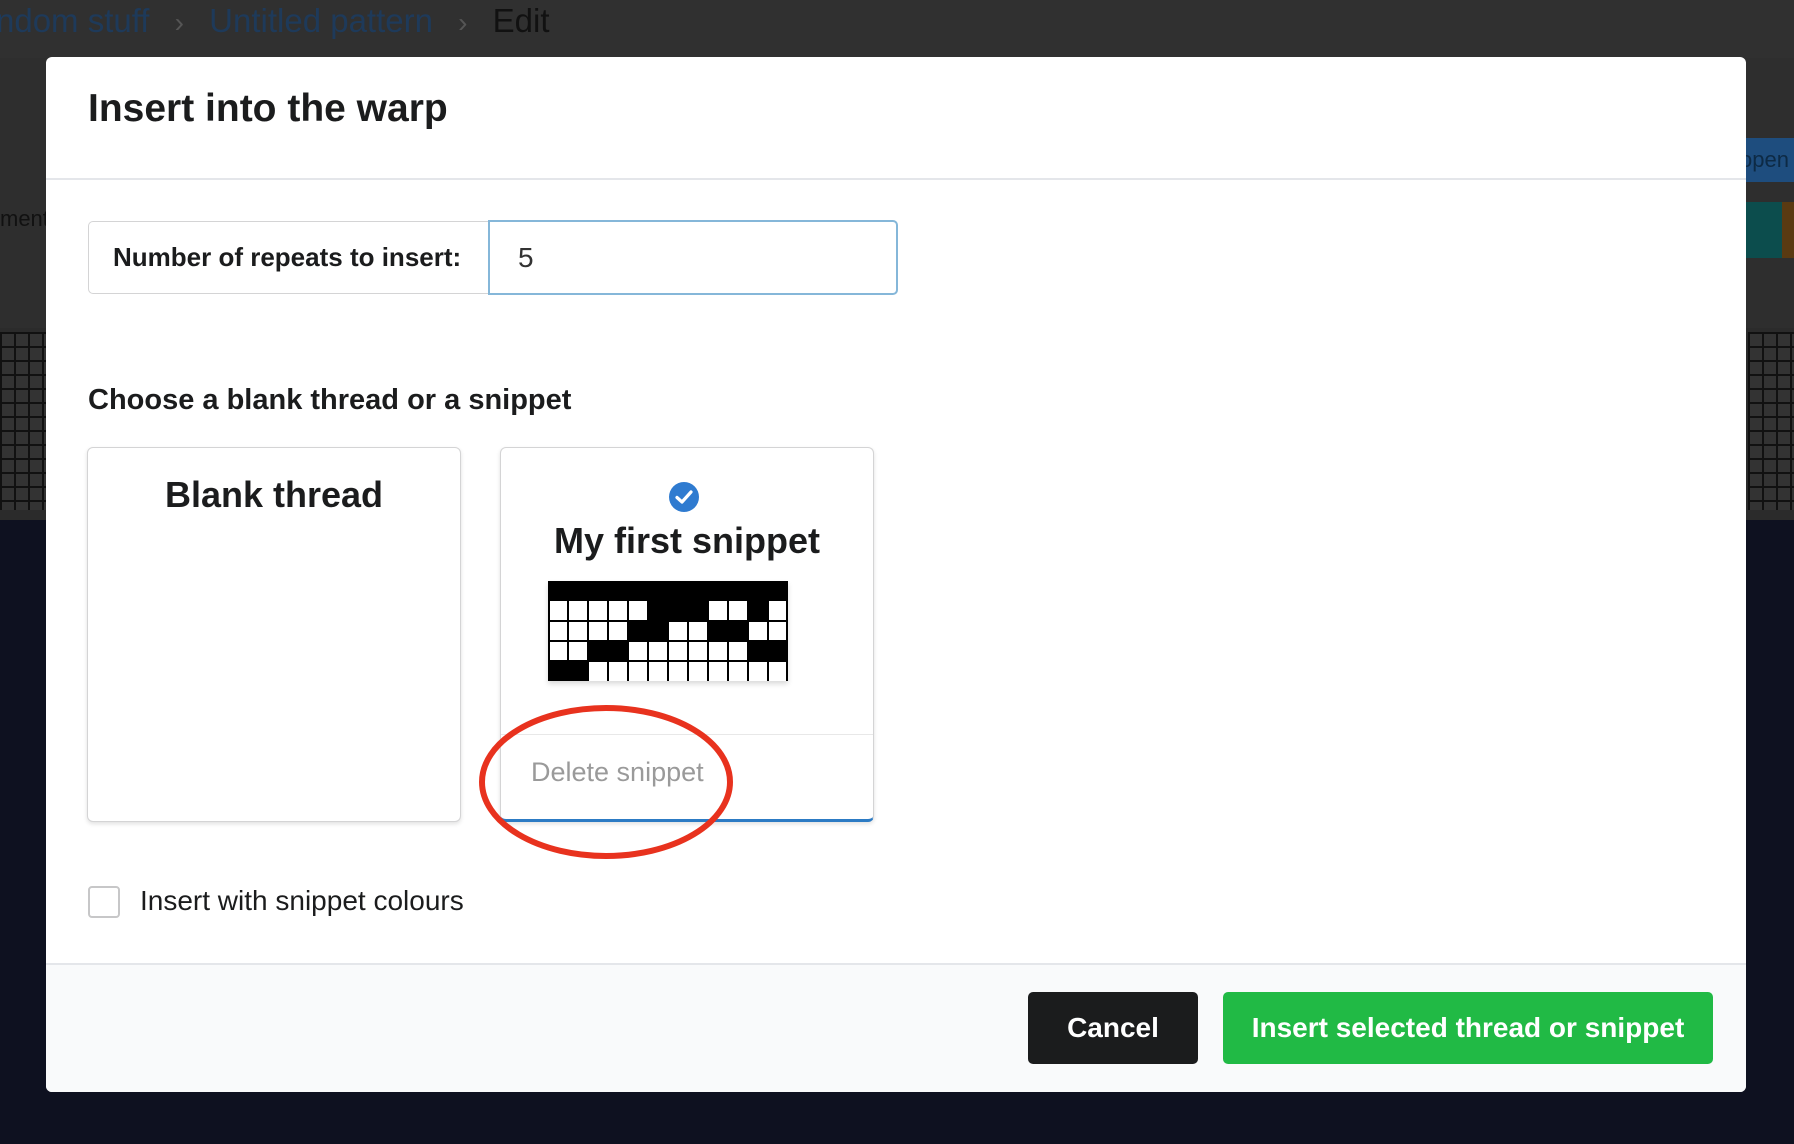 This screenshot has height=1144, width=1794. Describe the element at coordinates (330, 400) in the screenshot. I see `choose-section-title: Choose a blank thread or a snippet` at that location.